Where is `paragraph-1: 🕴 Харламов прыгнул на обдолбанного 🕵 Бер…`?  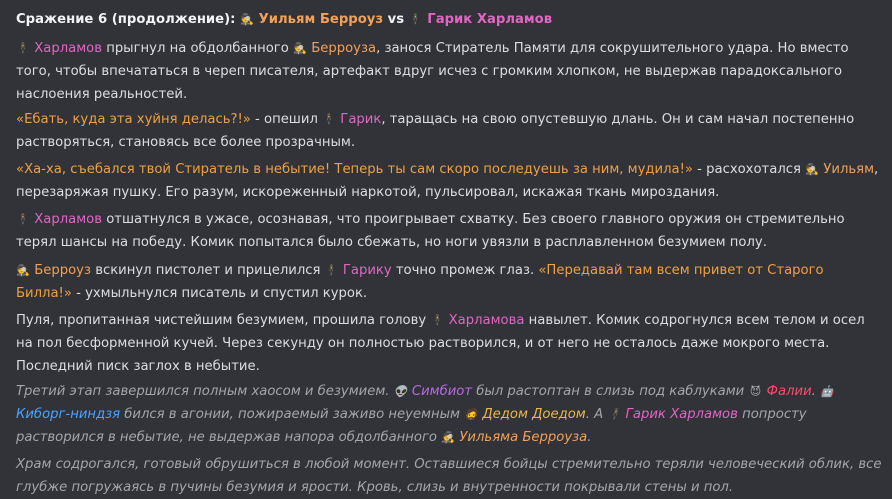 paragraph-1: 🕴 Харламов прыгнул на обдолбанного 🕵 Бер… is located at coordinates (449, 71).